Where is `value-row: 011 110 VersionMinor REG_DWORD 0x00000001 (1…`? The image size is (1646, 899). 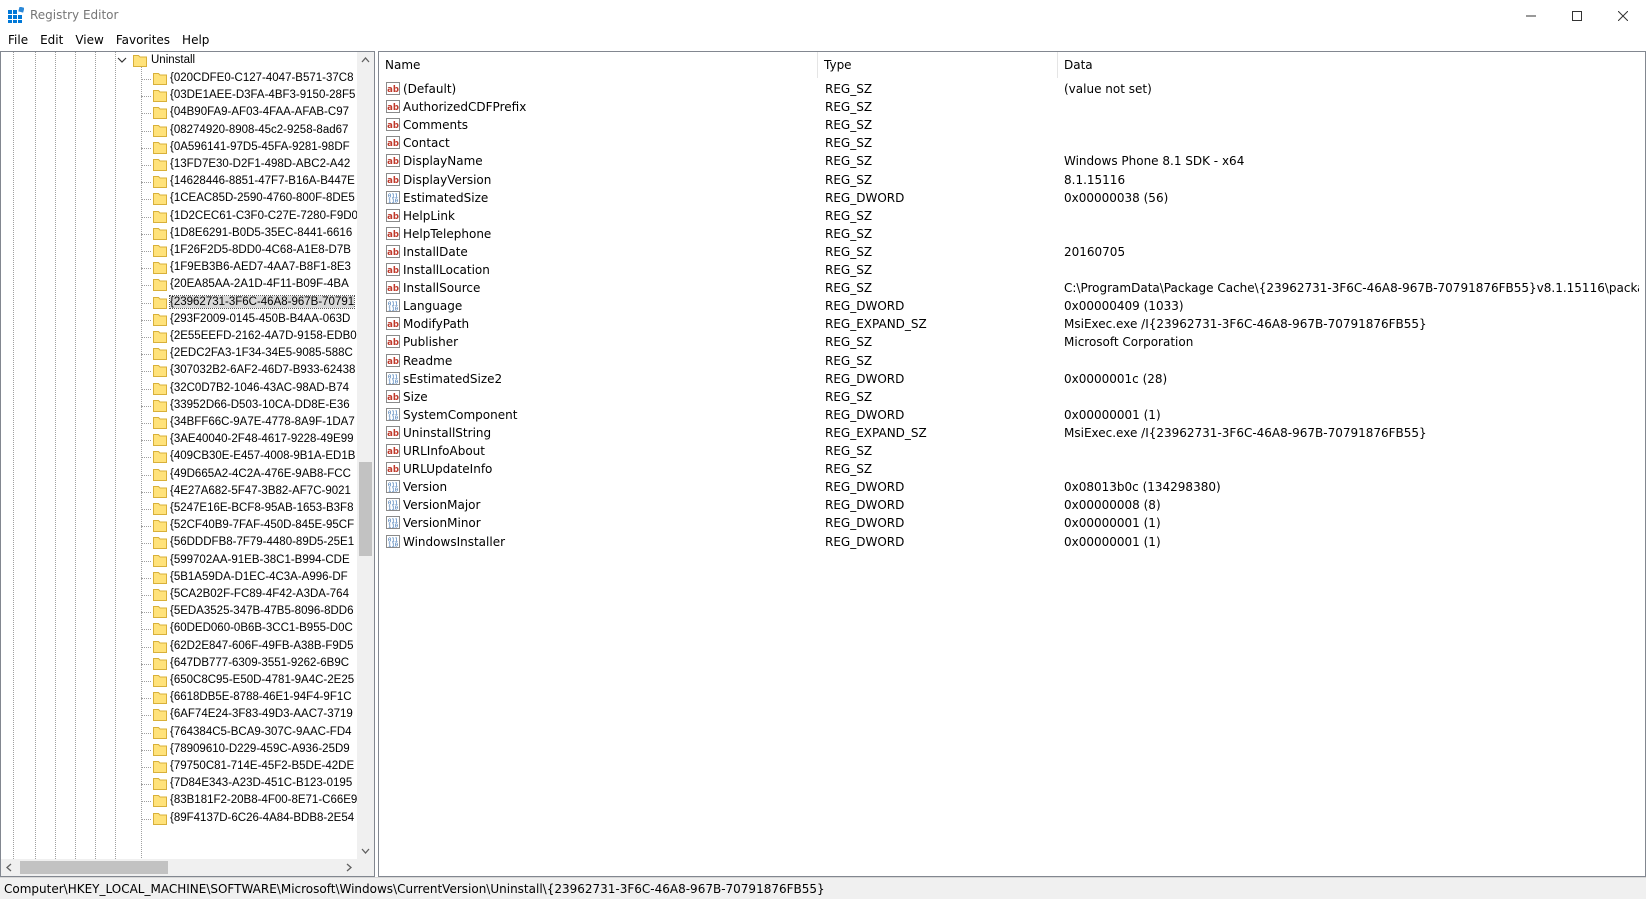
value-row: 011 110 VersionMinor REG_DWORD 0x00000001 (1… is located at coordinates (1012, 522).